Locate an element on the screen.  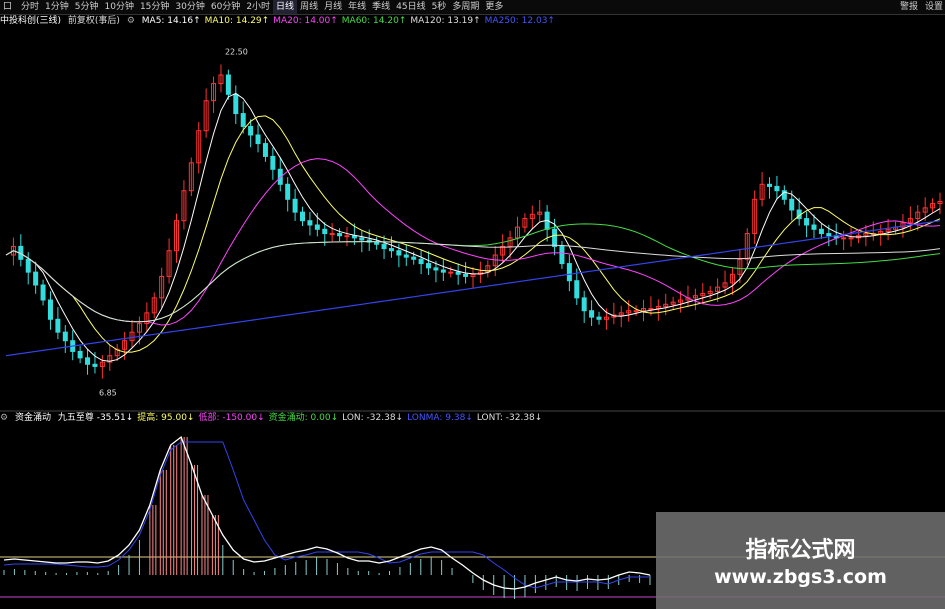
watermark: 指标公式网 www.zbgs3.com is located at coordinates (800, 560).